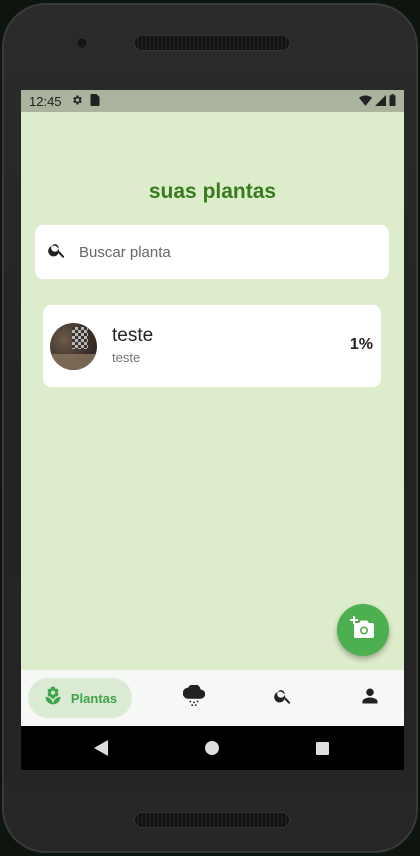 The width and height of the screenshot is (420, 856). I want to click on home-icon, so click(212, 748).